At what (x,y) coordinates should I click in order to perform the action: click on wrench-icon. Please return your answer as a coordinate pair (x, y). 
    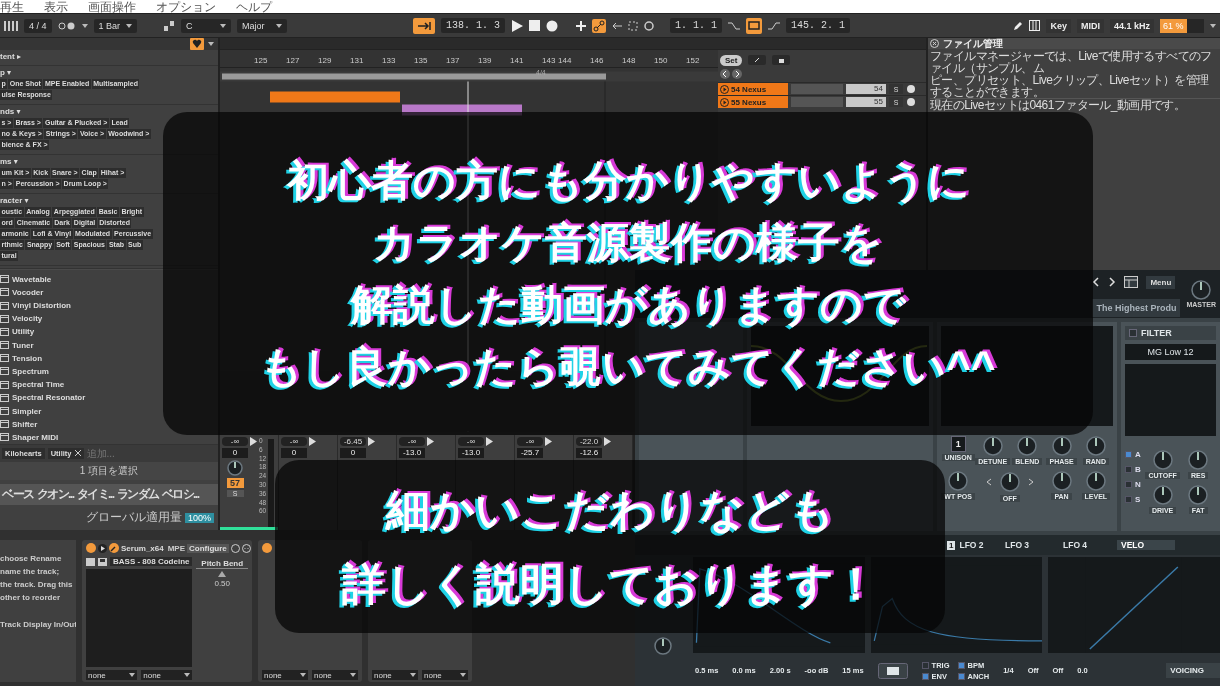
    Looking at the image, I should click on (114, 548).